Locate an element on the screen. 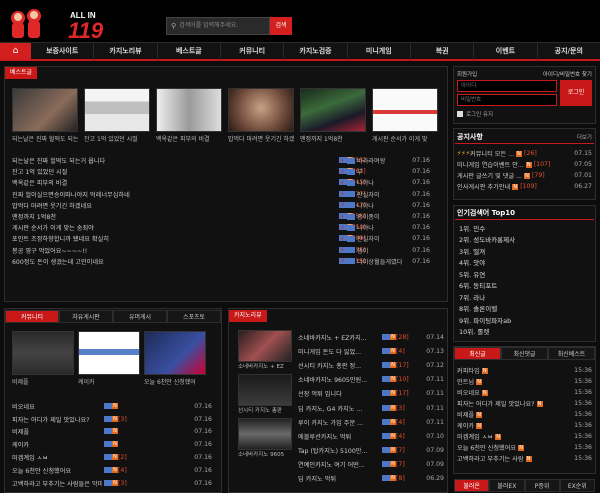  post-title: 잔고 1억 있었던 시절 is located at coordinates (174, 171).